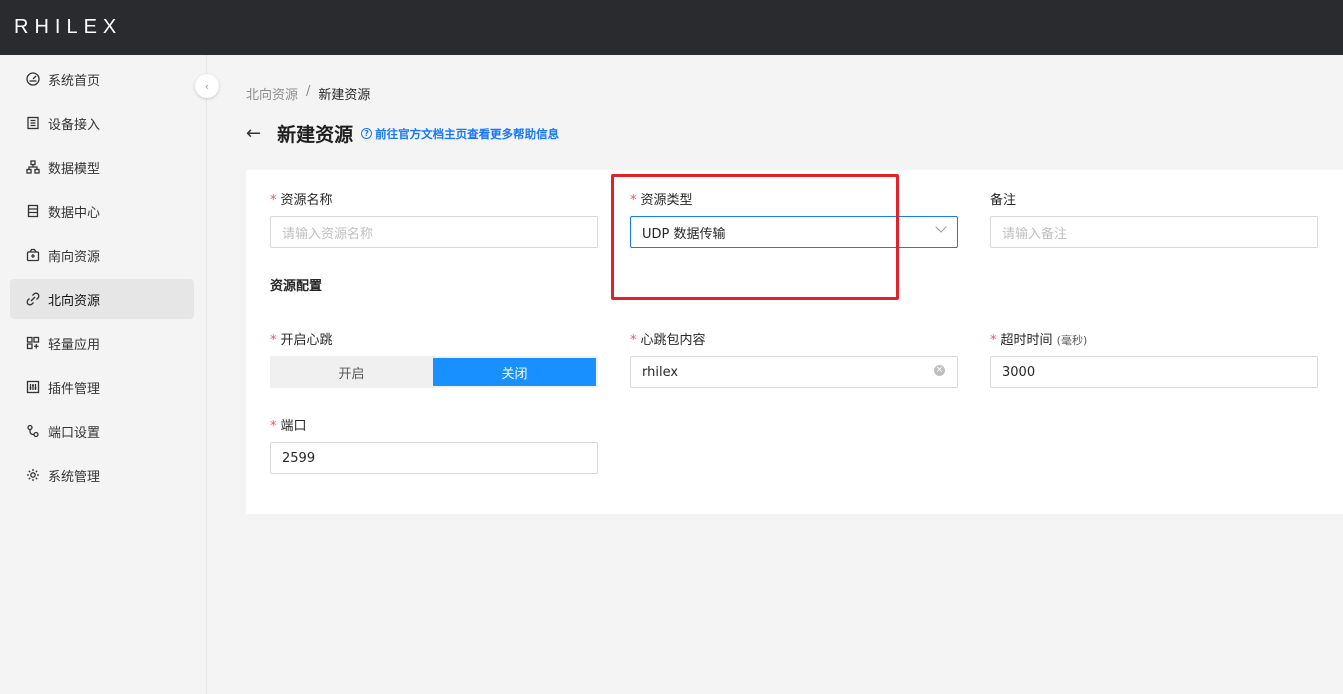  I want to click on remark-label: 备注, so click(1003, 198).